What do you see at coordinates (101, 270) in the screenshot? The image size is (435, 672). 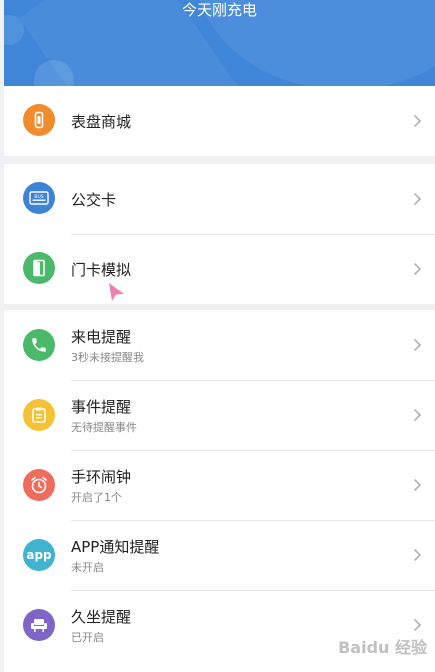 I see `menu-item-label: 门卡模拟` at bounding box center [101, 270].